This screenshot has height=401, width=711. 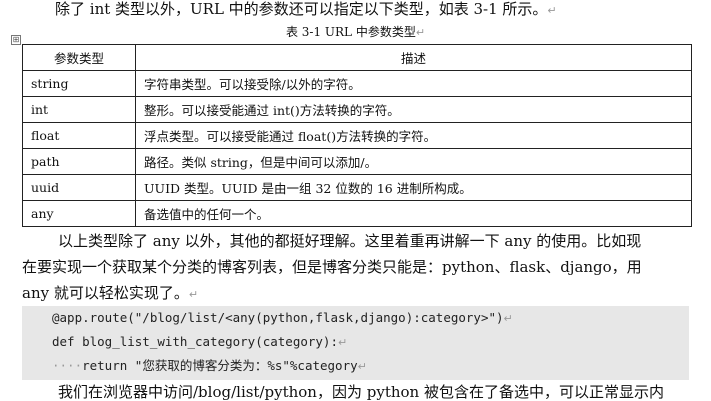 I want to click on table-row: string 字符串类型。可以接受除/以外的字符。, so click(x=357, y=83).